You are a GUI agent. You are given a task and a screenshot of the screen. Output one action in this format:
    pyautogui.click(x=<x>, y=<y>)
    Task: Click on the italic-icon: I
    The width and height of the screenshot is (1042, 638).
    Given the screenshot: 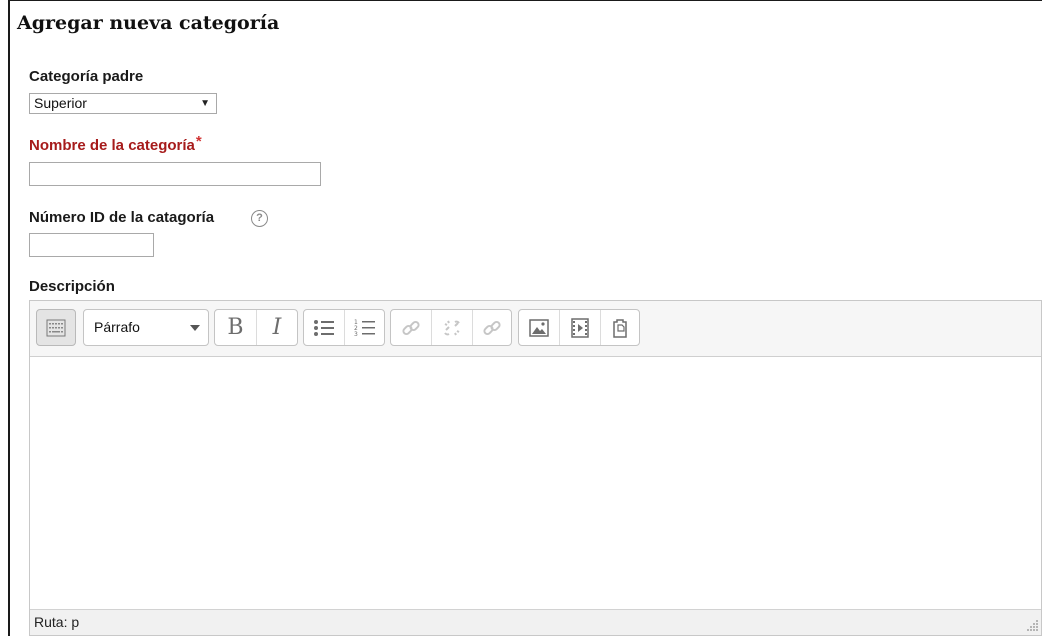 What is the action you would take?
    pyautogui.click(x=277, y=327)
    